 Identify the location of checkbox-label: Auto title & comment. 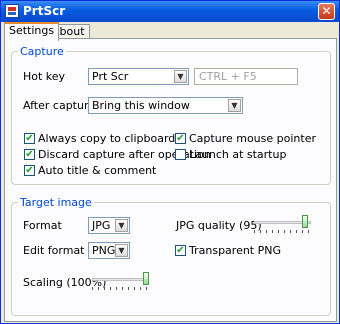
(97, 170).